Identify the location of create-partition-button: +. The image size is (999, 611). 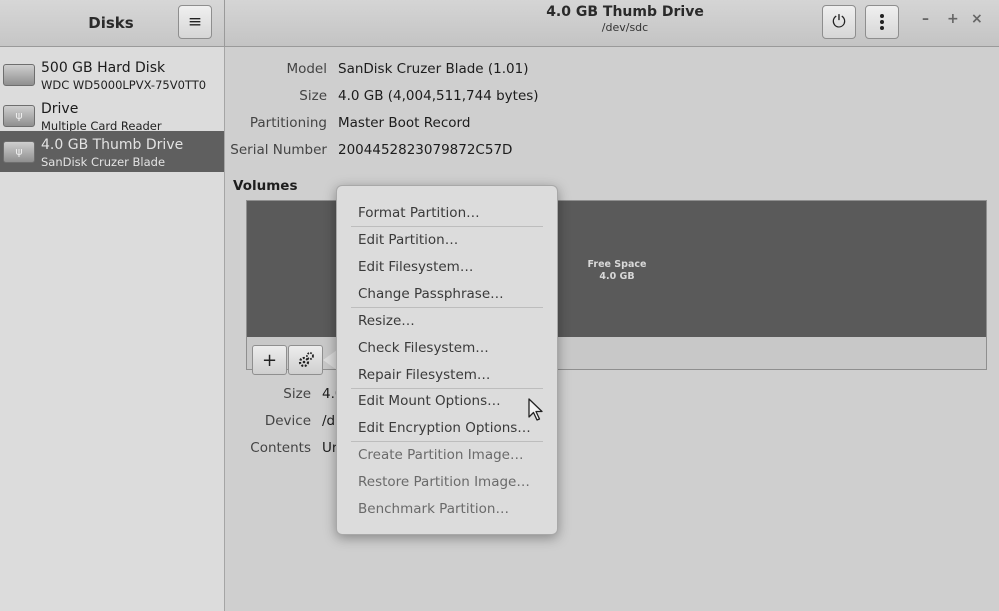
(269, 360).